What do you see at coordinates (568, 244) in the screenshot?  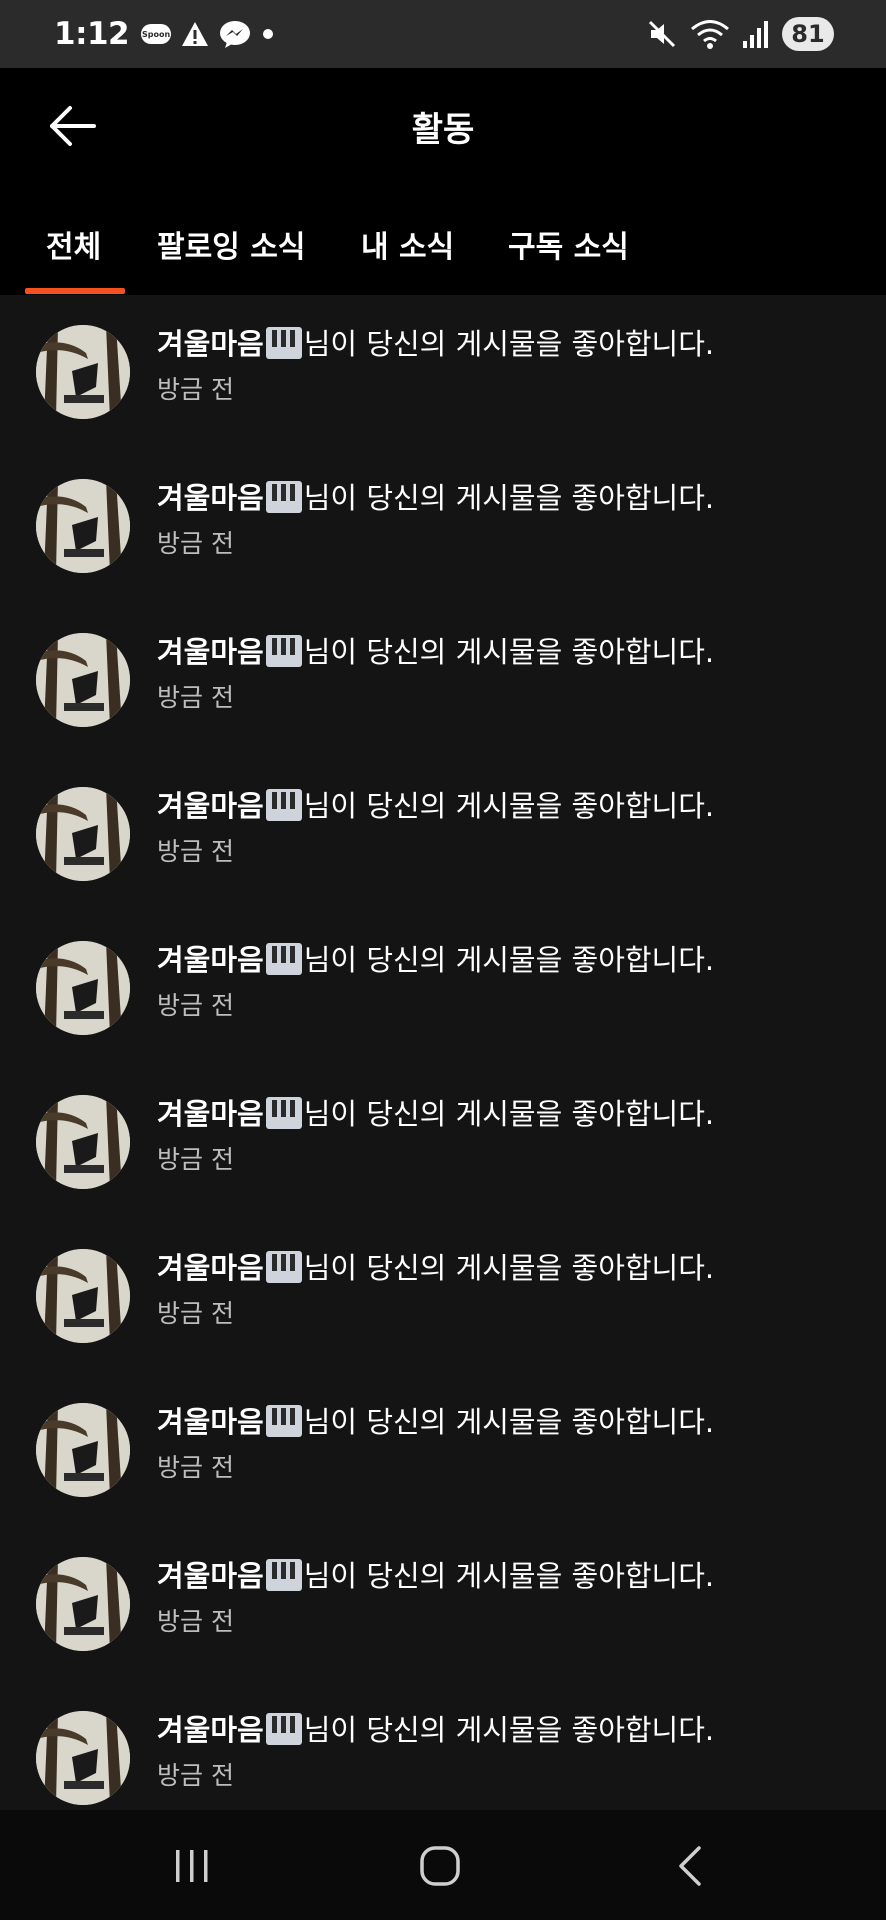 I see `tab-subscription-news: 구독 소식` at bounding box center [568, 244].